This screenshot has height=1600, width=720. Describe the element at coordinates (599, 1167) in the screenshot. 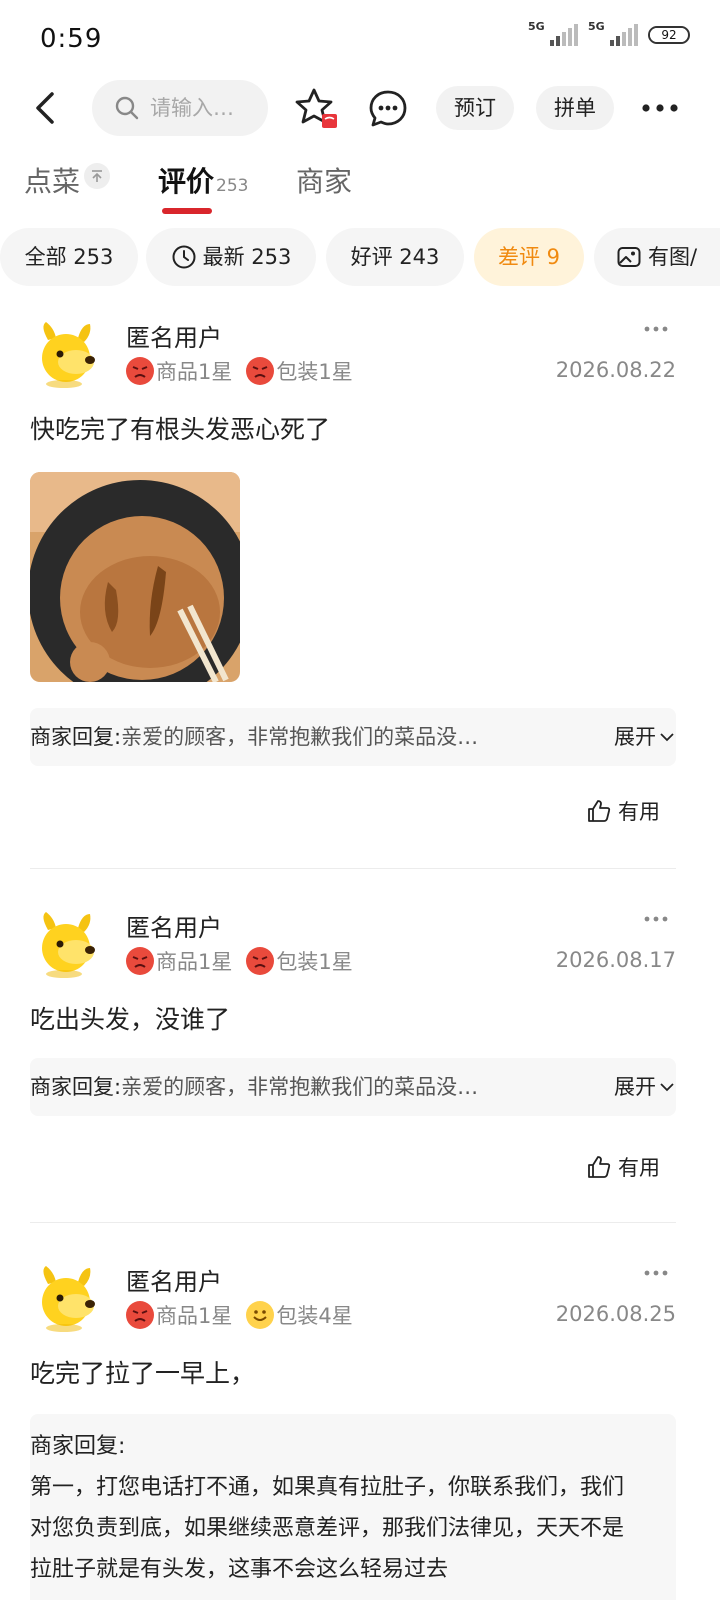

I see `thumbs-up-icon` at that location.